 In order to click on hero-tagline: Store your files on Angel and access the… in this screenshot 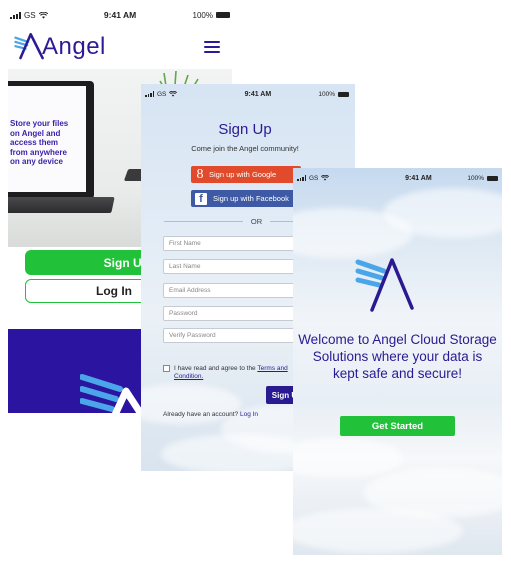, I will do `click(39, 143)`.